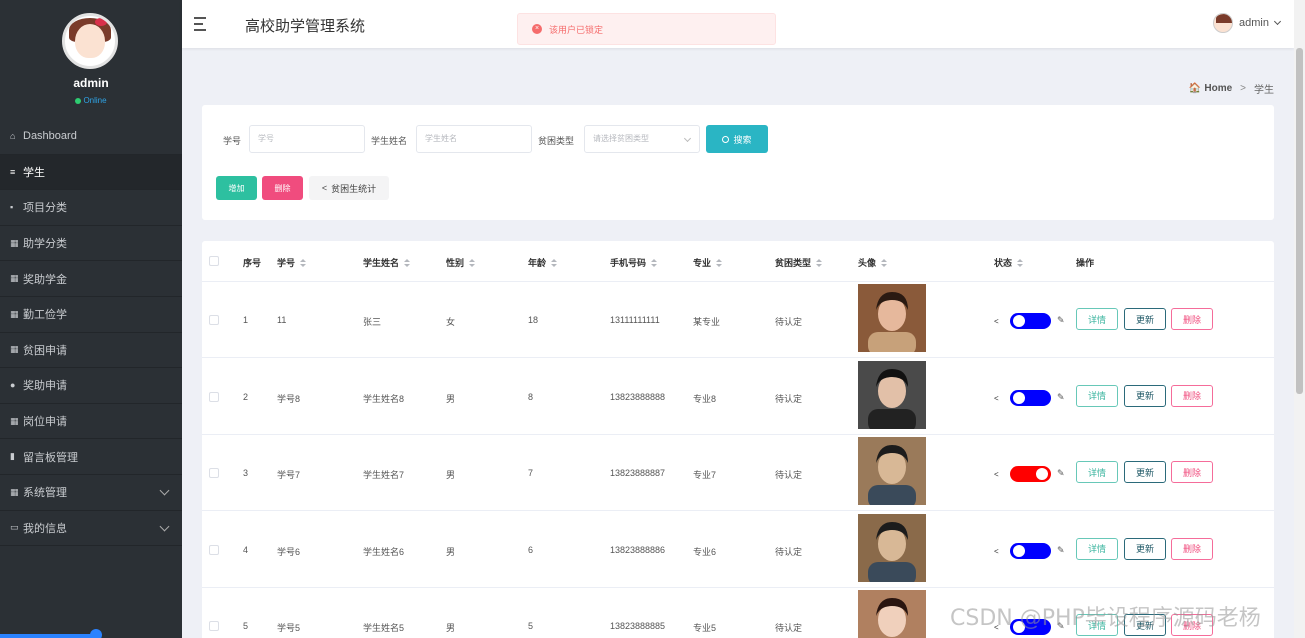 The width and height of the screenshot is (1305, 638). Describe the element at coordinates (387, 262) in the screenshot. I see `column-header: 学生姓名` at that location.